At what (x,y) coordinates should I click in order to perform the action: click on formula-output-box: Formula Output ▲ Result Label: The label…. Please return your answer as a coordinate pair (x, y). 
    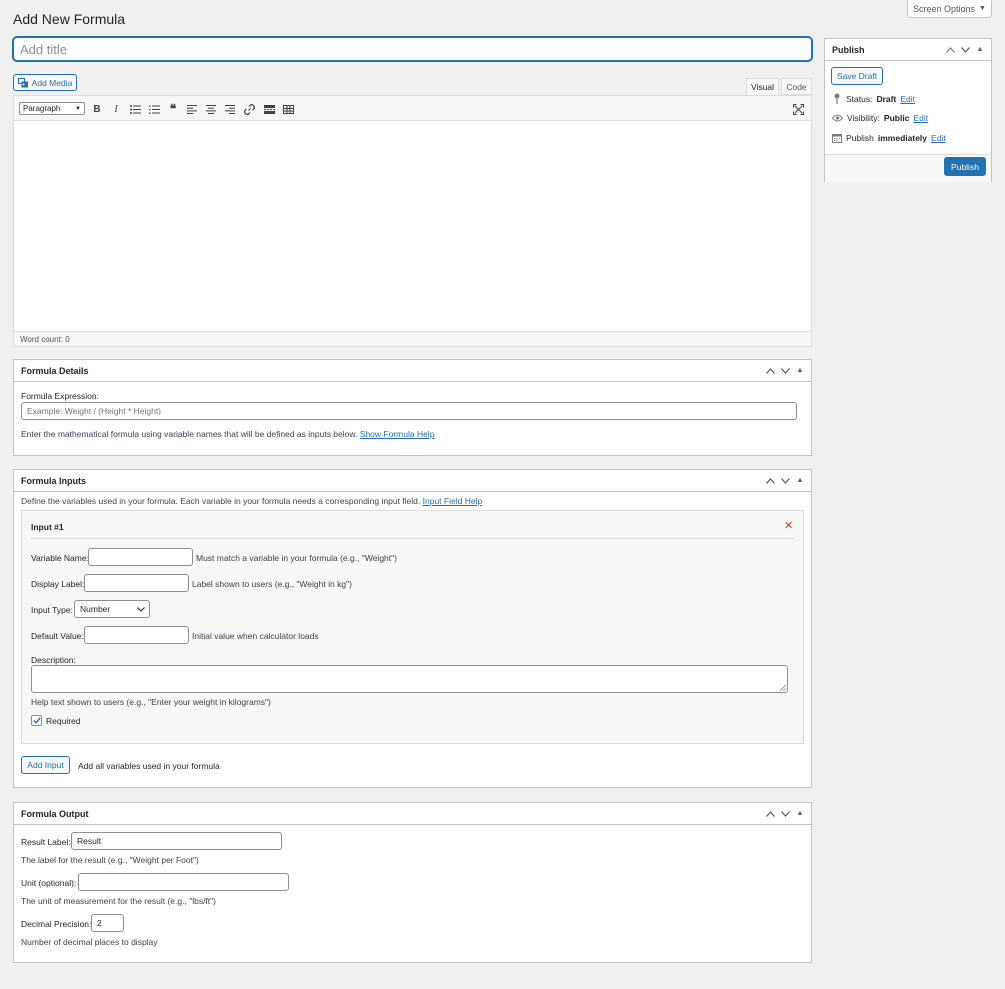
    Looking at the image, I should click on (412, 882).